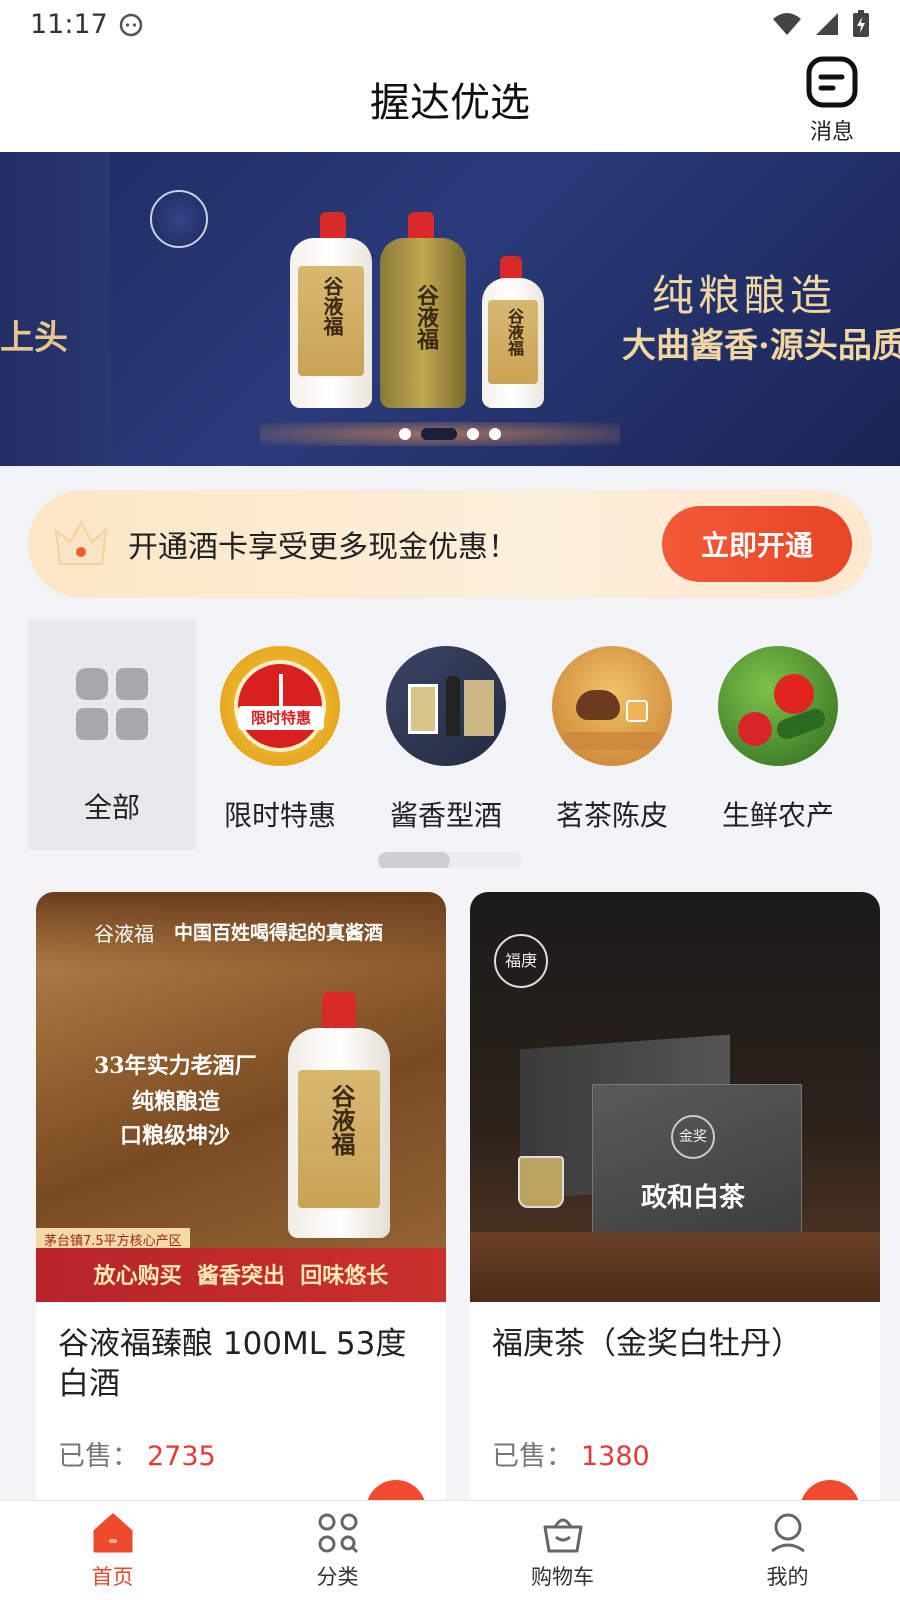 The width and height of the screenshot is (900, 1600). Describe the element at coordinates (647, 1344) in the screenshot. I see `product-name: 福庚茶（金奖白牡丹）` at that location.